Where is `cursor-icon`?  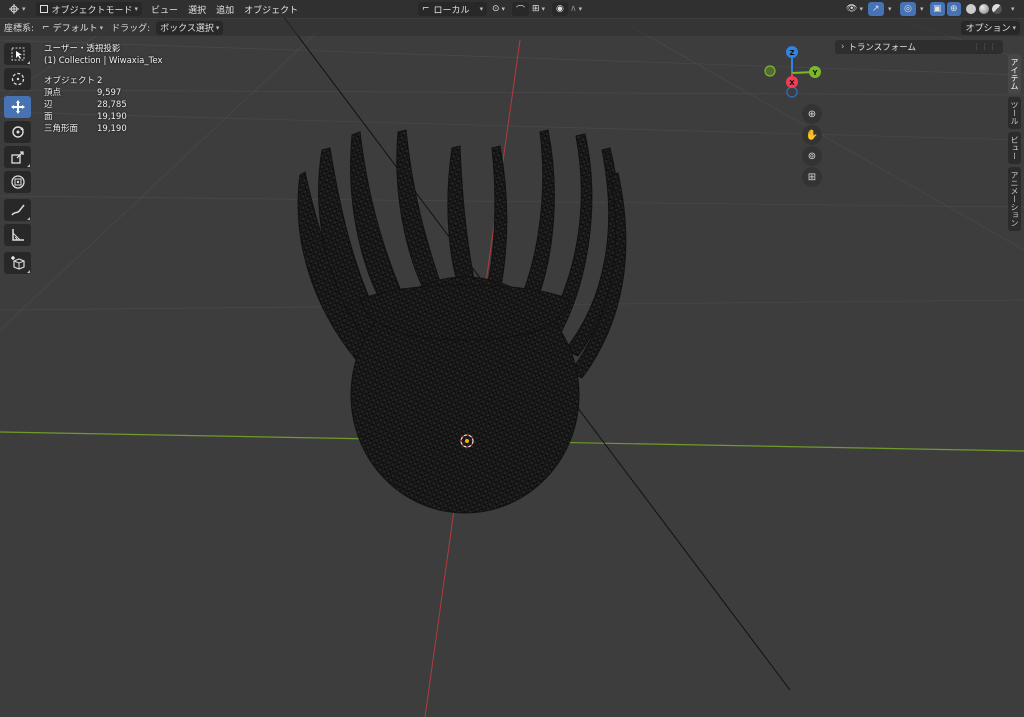 cursor-icon is located at coordinates (17, 79).